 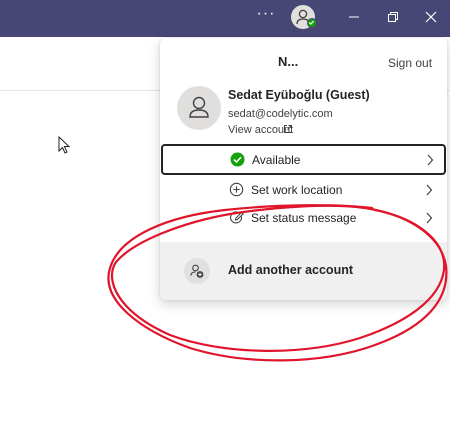 I want to click on restore-icon, so click(x=393, y=17).